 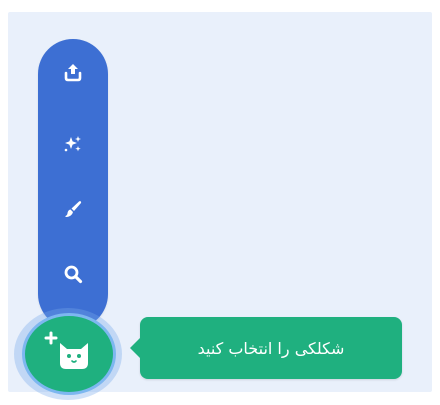 I want to click on choose-sprite-tooltip: شکلکی را انتخاب کنید, so click(x=266, y=348).